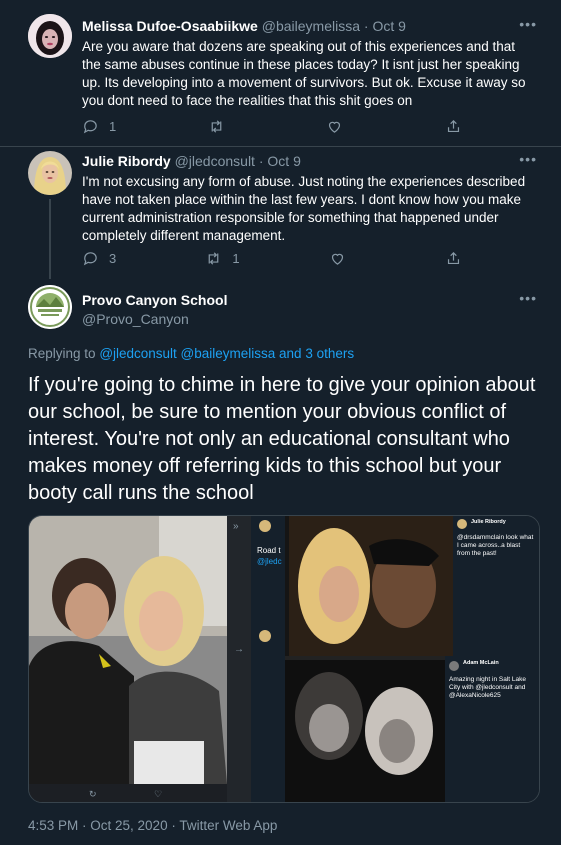  Describe the element at coordinates (50, 173) in the screenshot. I see `avatar-julie` at that location.